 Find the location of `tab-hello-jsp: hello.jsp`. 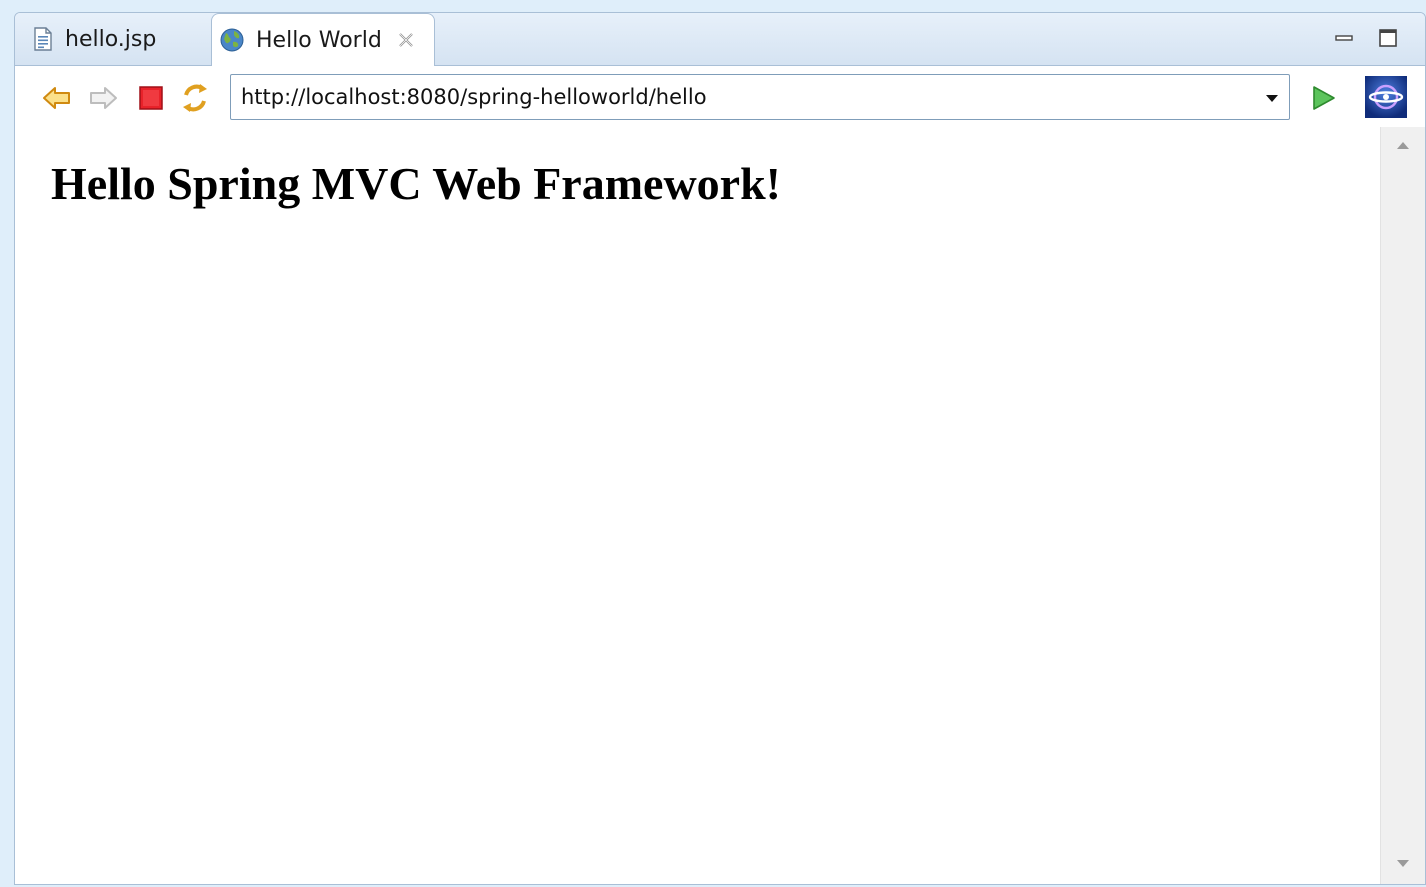

tab-hello-jsp: hello.jsp is located at coordinates (113, 39).